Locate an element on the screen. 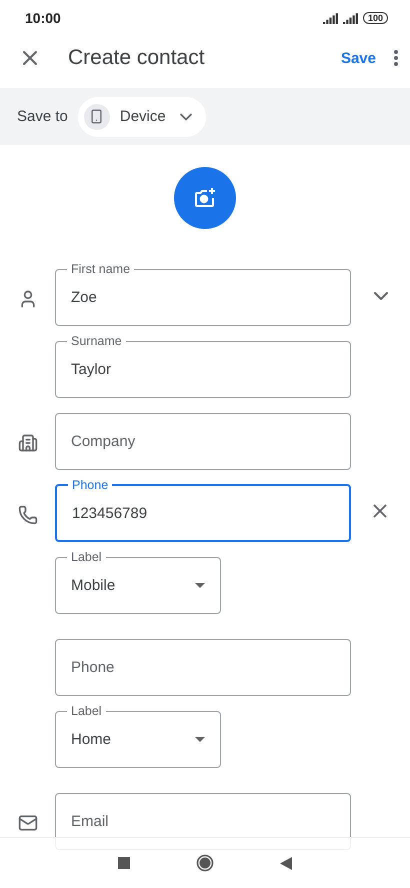  dropdown-value: Home is located at coordinates (91, 739).